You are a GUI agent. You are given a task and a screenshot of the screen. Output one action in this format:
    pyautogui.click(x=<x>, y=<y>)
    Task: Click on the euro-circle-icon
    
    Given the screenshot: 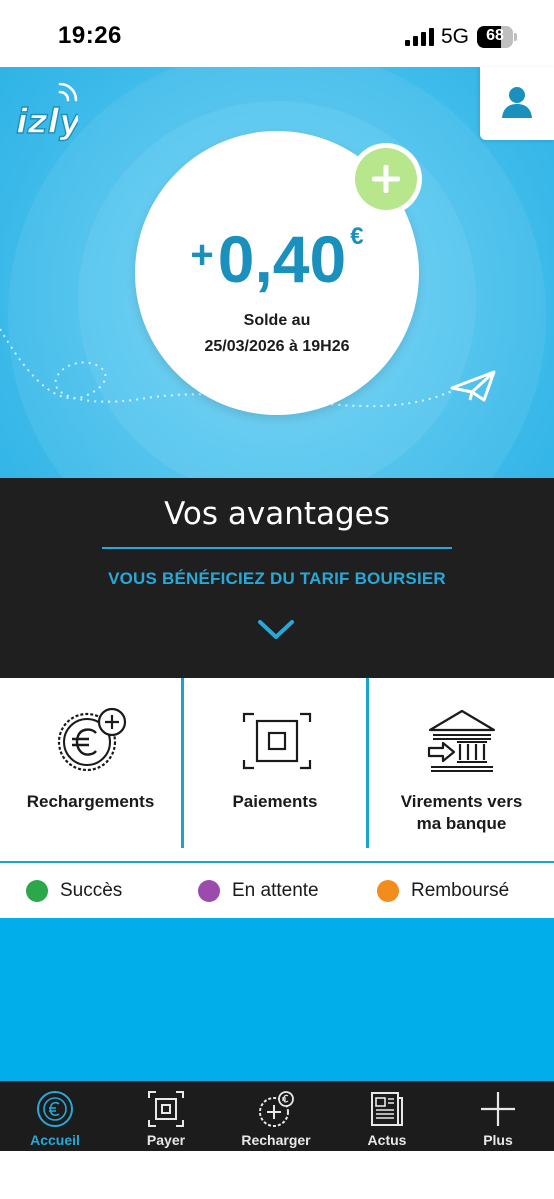 What is the action you would take?
    pyautogui.click(x=55, y=1109)
    